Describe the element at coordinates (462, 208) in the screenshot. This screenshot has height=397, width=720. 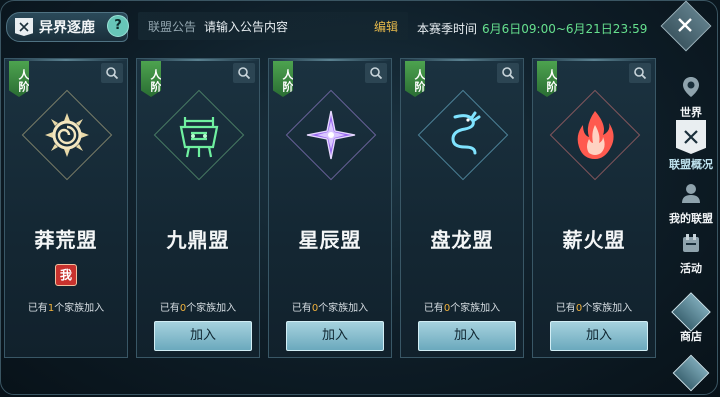
I see `alliance-card: 人阶 盘龙盟 已有0个家族加入 加入` at that location.